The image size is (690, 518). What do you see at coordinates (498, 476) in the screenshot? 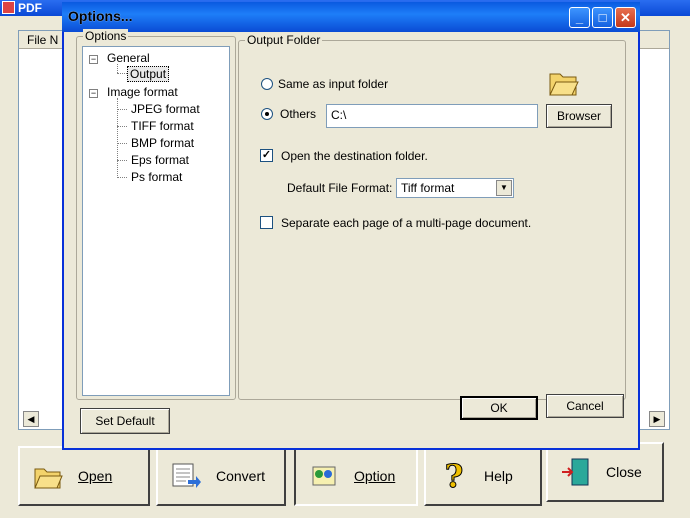
I see `help-button-label: Help` at bounding box center [498, 476].